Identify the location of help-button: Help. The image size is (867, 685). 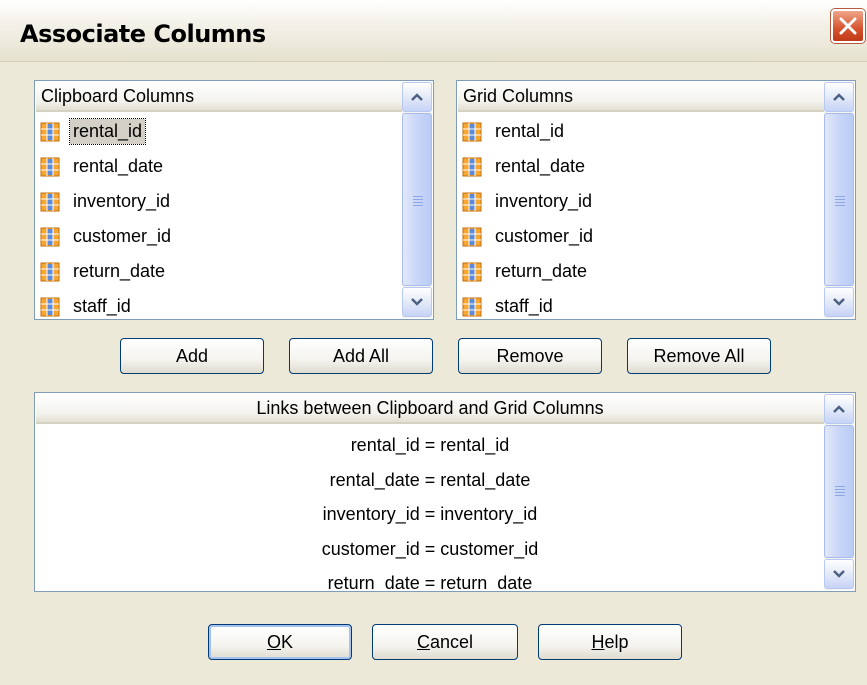
(610, 642).